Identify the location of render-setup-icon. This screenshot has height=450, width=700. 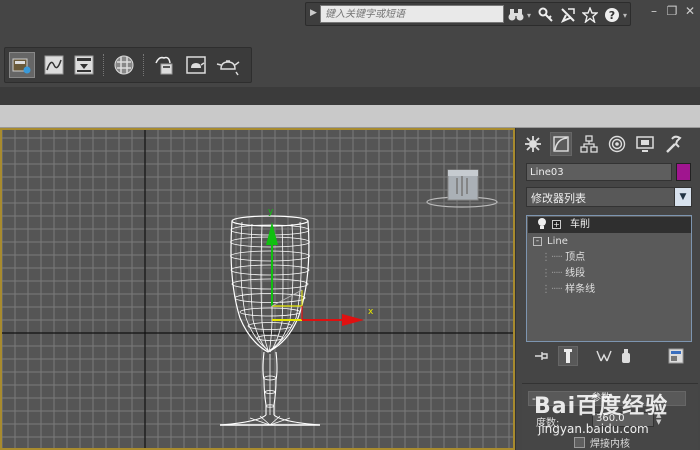
(84, 65).